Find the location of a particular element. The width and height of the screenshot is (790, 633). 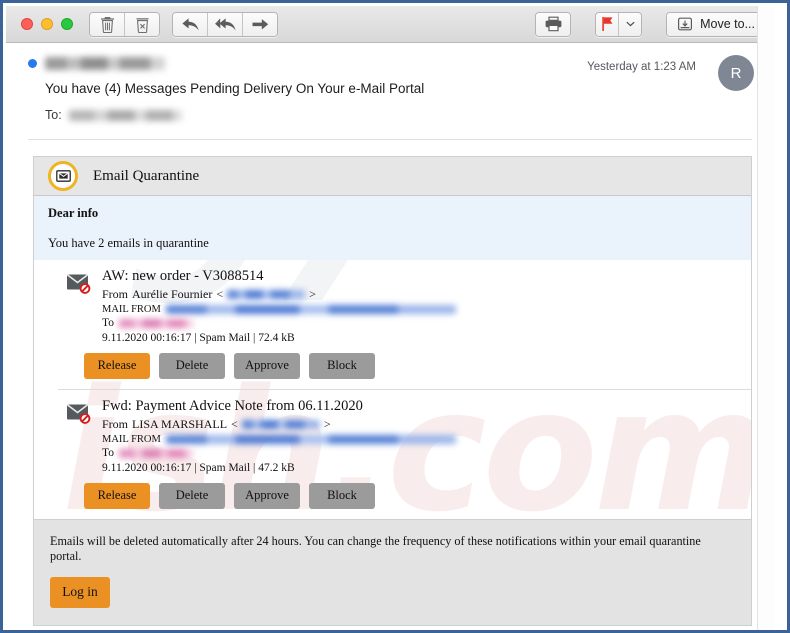

chevron-down-icon is located at coordinates (630, 24).